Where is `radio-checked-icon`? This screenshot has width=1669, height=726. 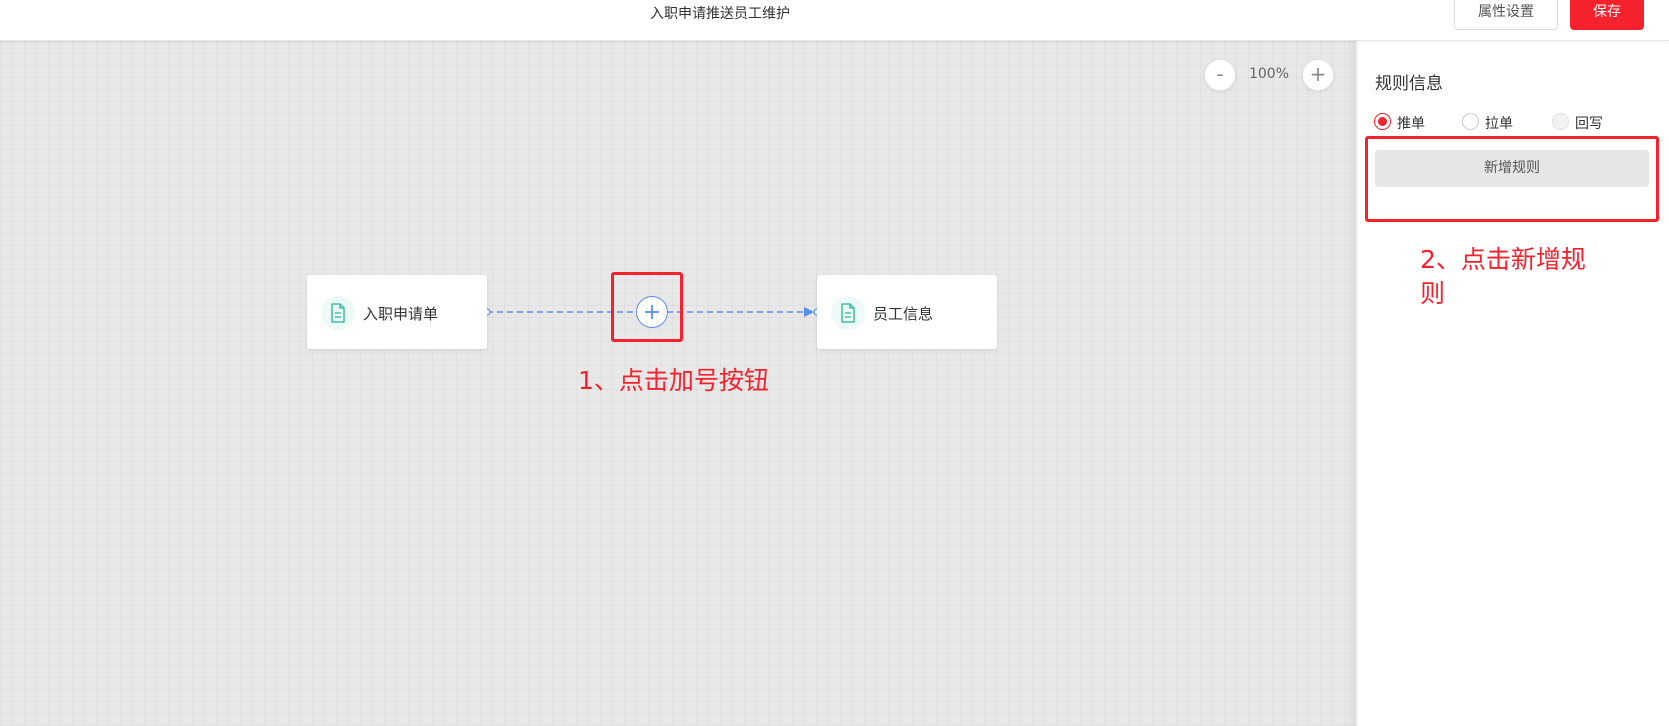 radio-checked-icon is located at coordinates (1382, 121).